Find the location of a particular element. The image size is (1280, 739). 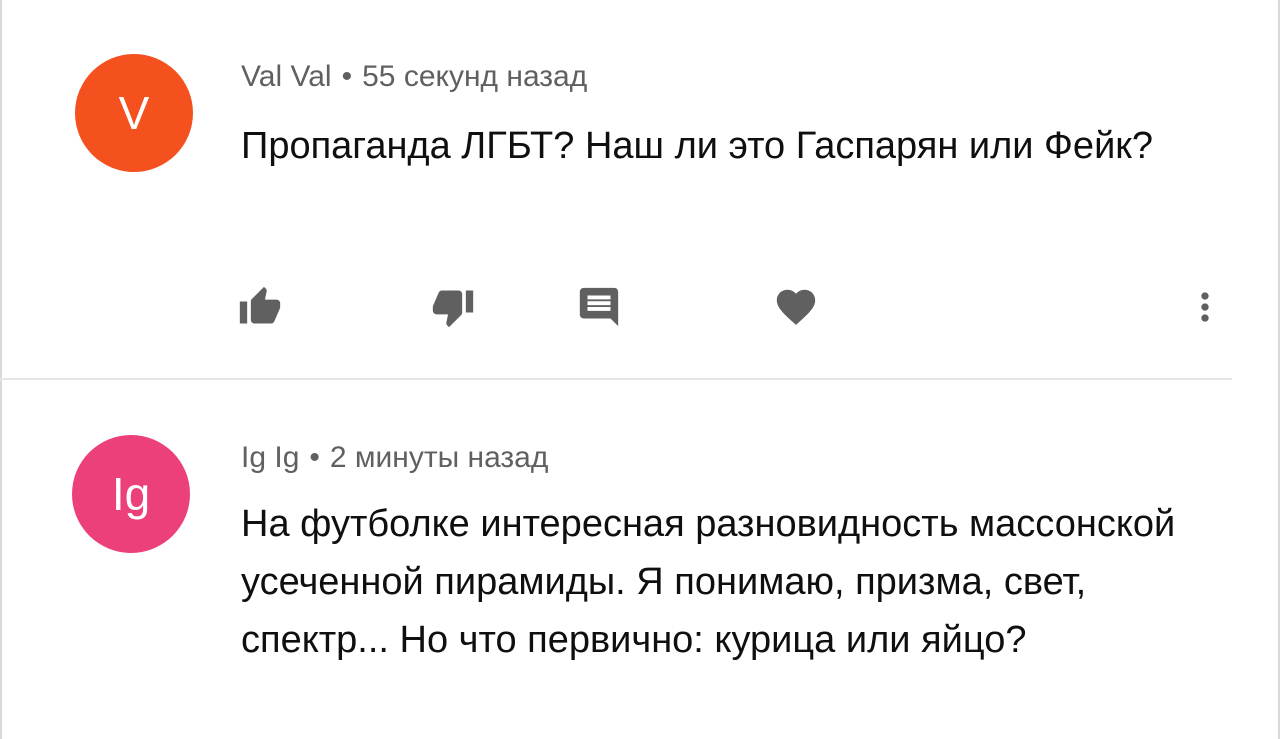

comment-time: 2 минуты назад is located at coordinates (439, 457).